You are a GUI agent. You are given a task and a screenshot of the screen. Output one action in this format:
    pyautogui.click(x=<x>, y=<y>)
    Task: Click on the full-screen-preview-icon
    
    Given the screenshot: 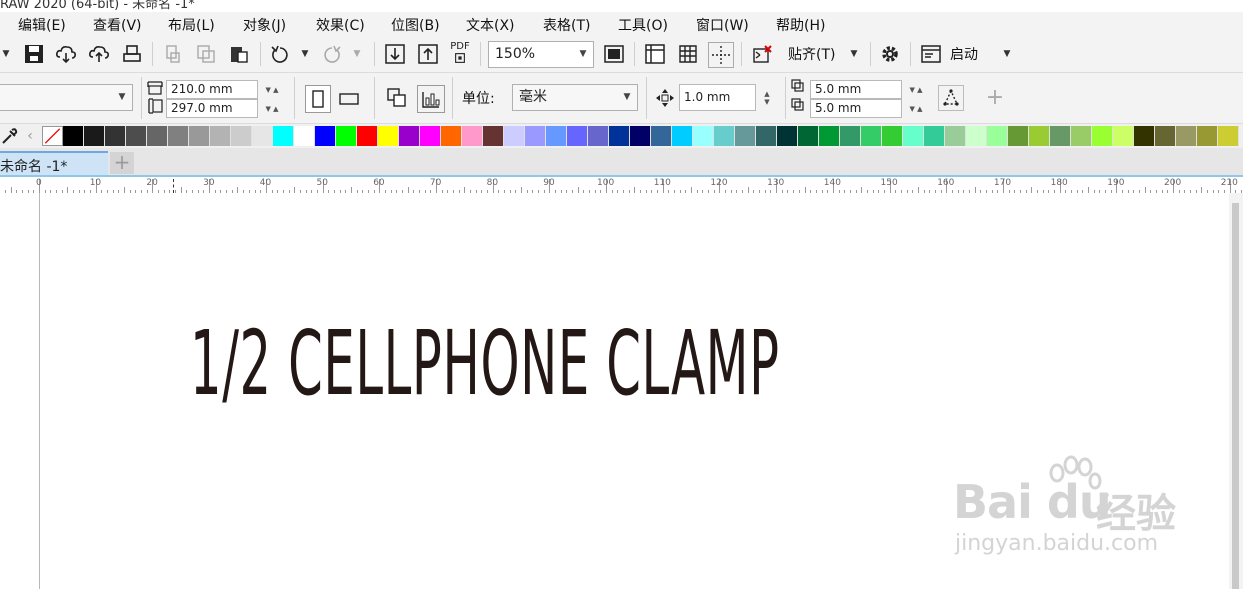 What is the action you would take?
    pyautogui.click(x=614, y=54)
    